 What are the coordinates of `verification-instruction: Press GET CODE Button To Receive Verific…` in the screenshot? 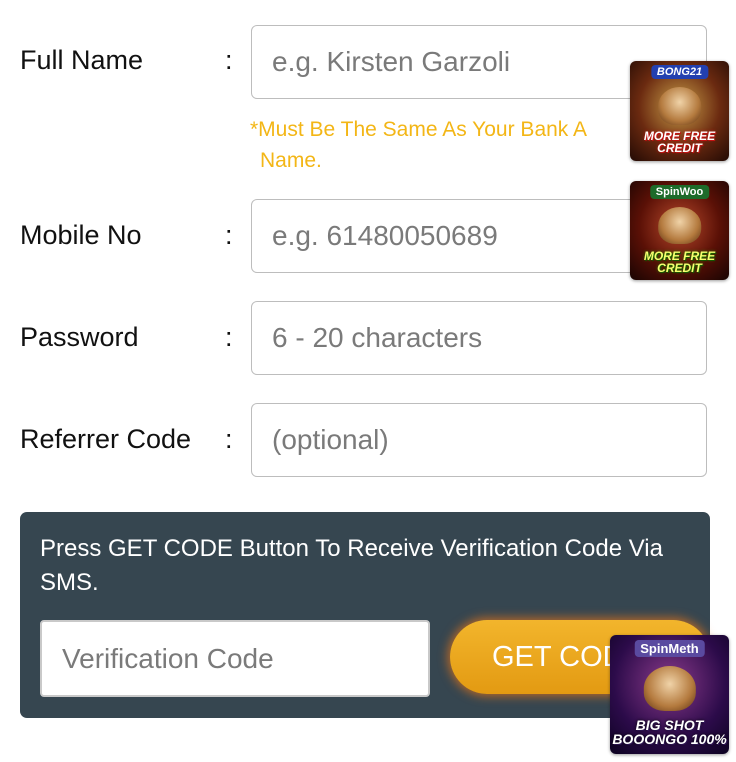 It's located at (351, 565).